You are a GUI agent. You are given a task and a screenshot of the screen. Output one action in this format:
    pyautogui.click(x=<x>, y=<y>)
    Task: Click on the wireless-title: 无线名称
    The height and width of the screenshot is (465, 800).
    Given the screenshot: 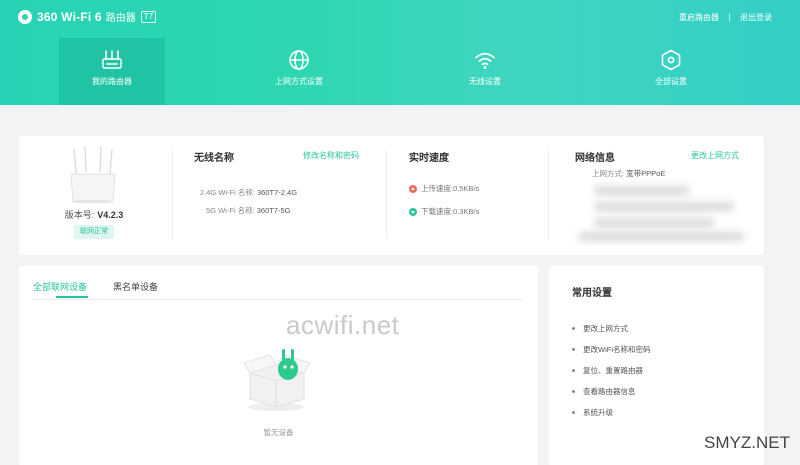 What is the action you would take?
    pyautogui.click(x=214, y=158)
    